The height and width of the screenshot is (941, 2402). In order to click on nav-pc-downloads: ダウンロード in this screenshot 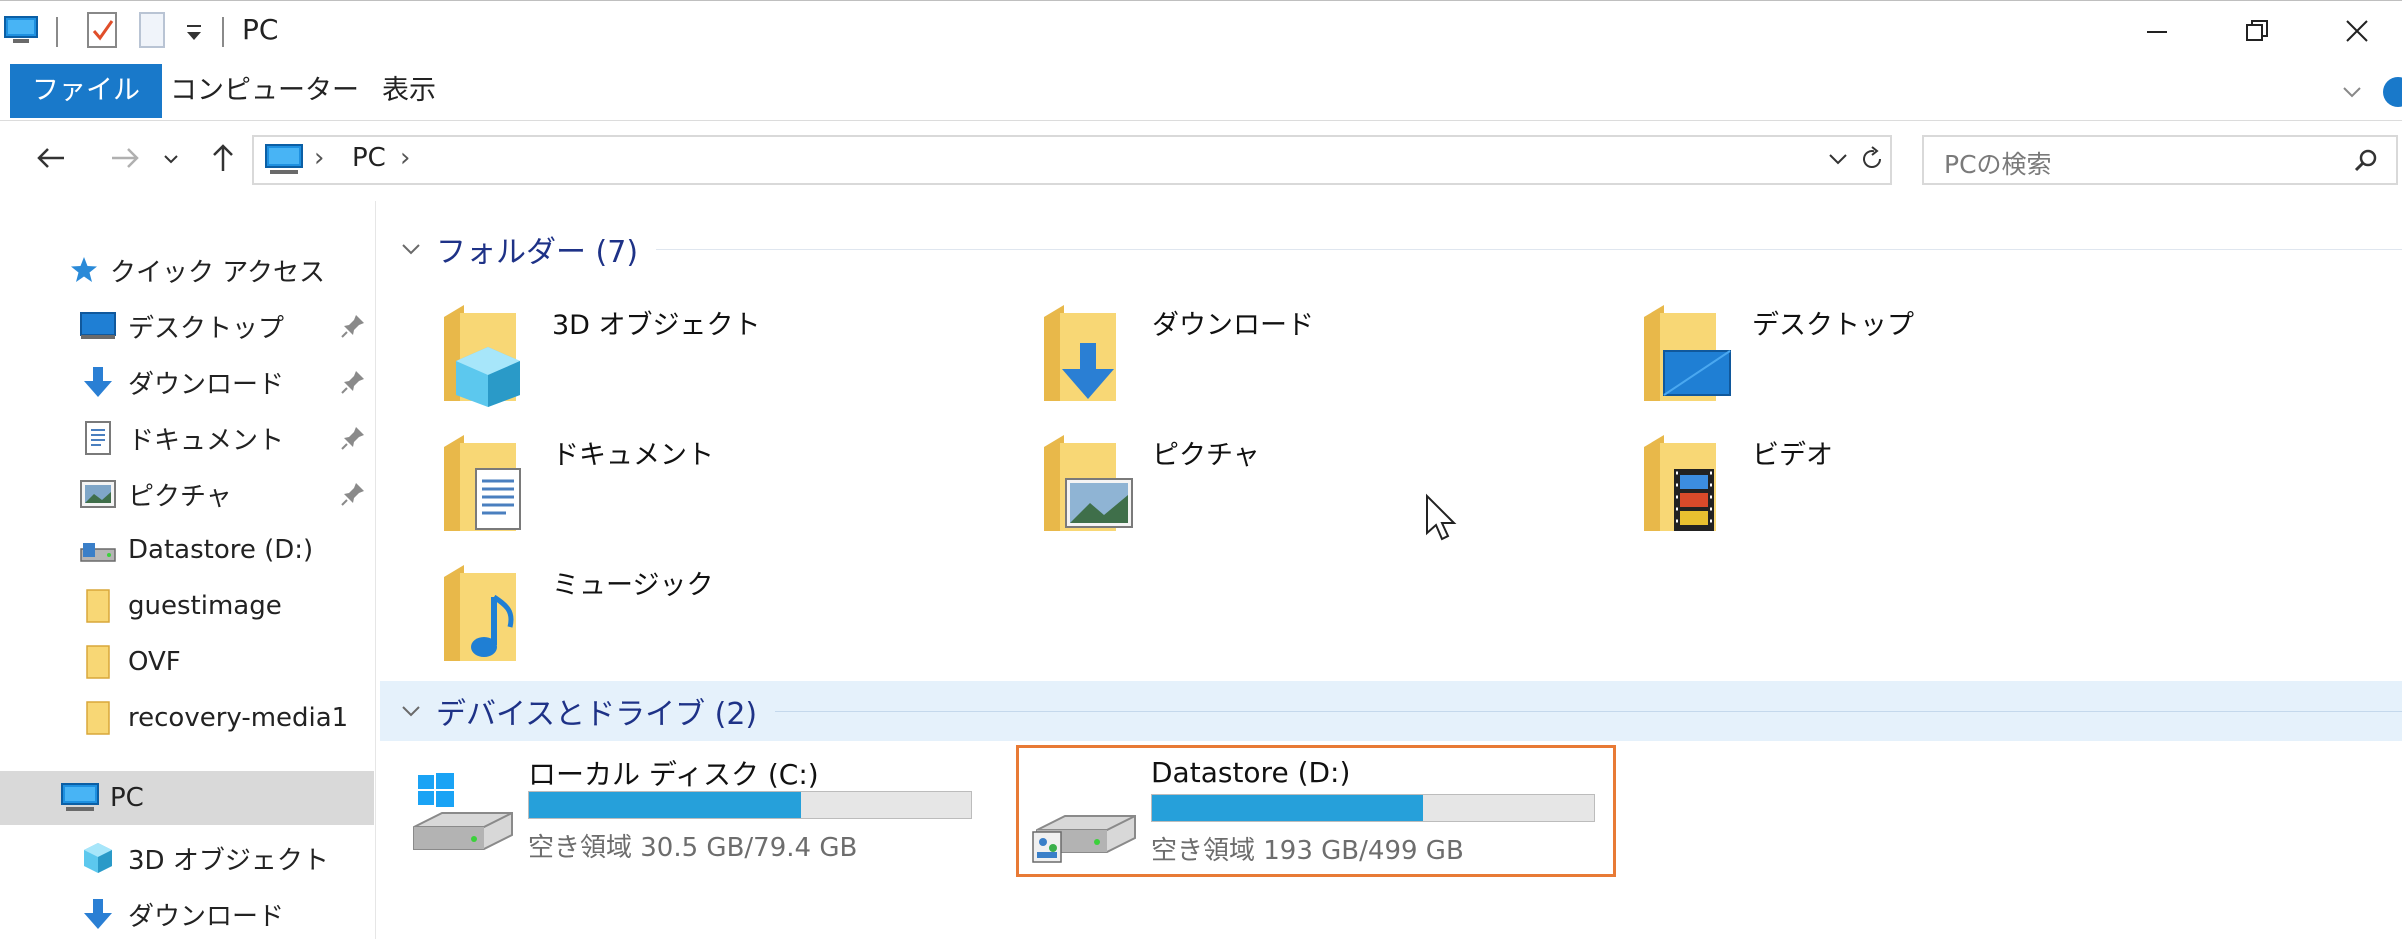, I will do `click(187, 914)`.